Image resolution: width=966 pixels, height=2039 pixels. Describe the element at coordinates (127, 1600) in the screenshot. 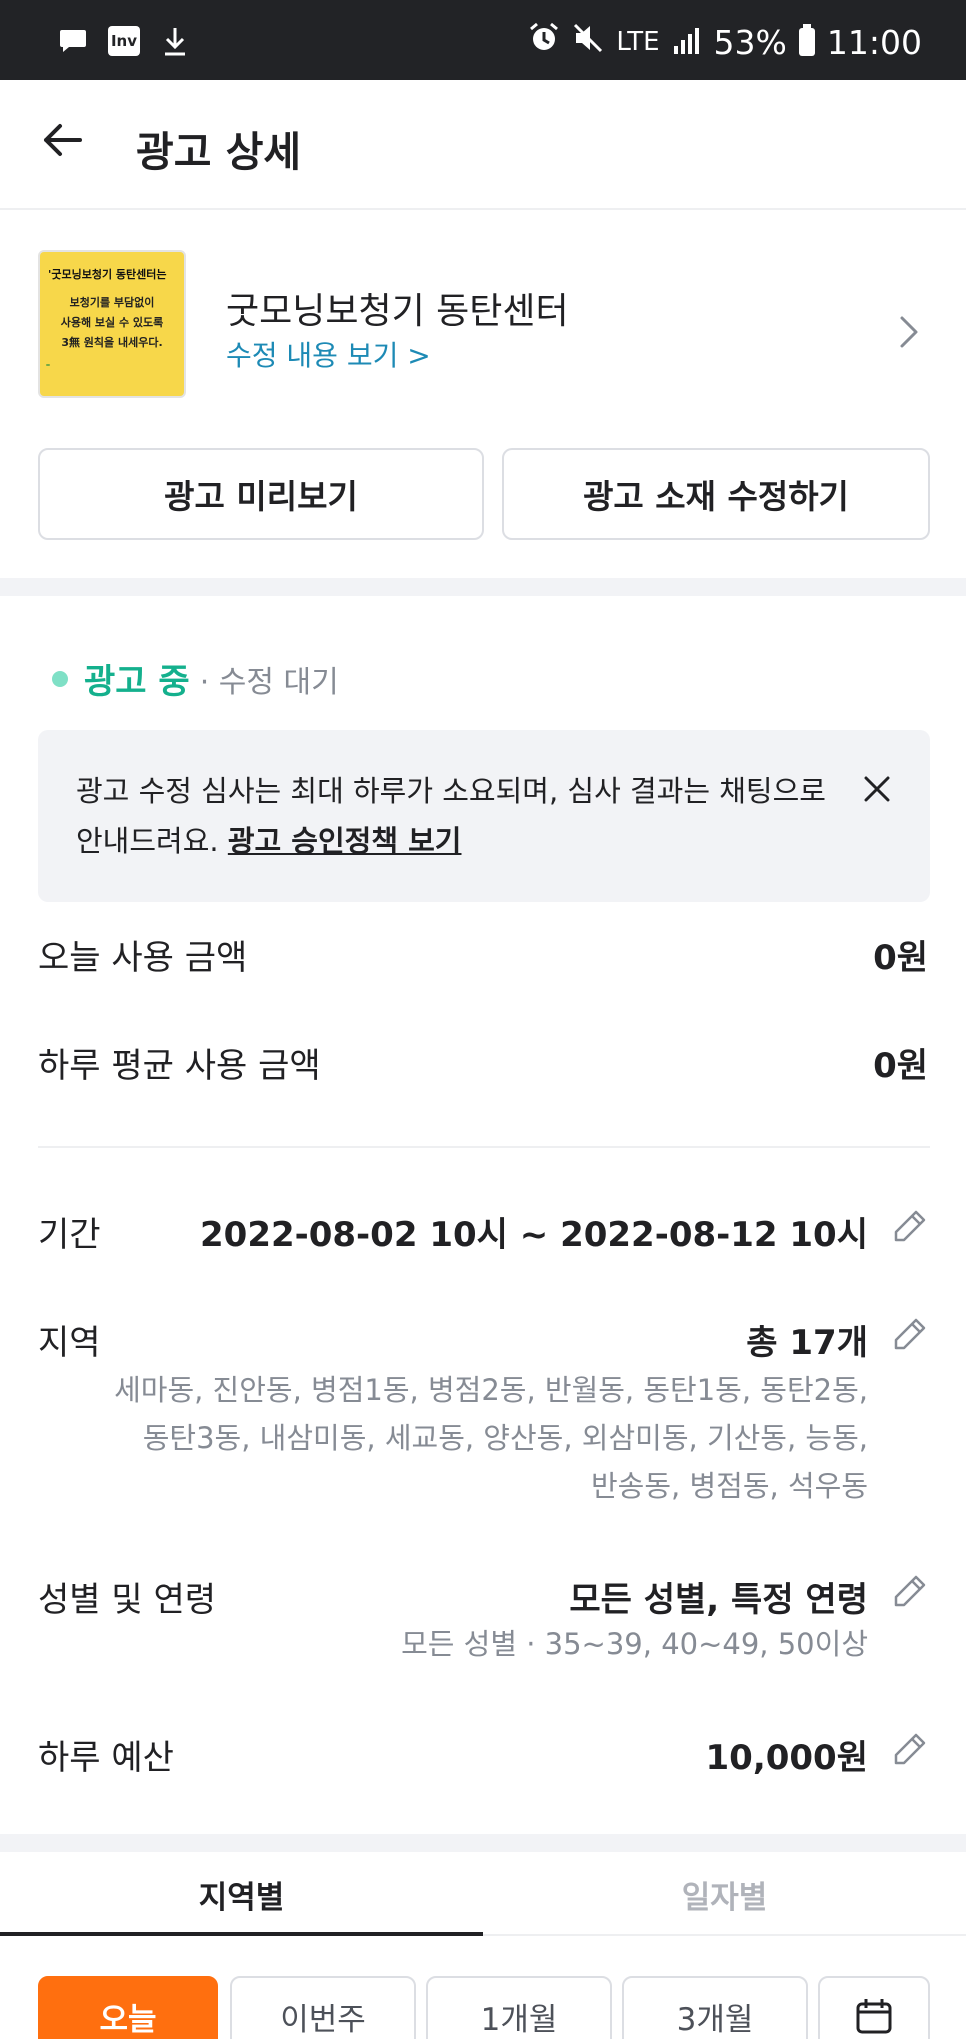

I see `gender-age-label: 성별 및 연령` at that location.